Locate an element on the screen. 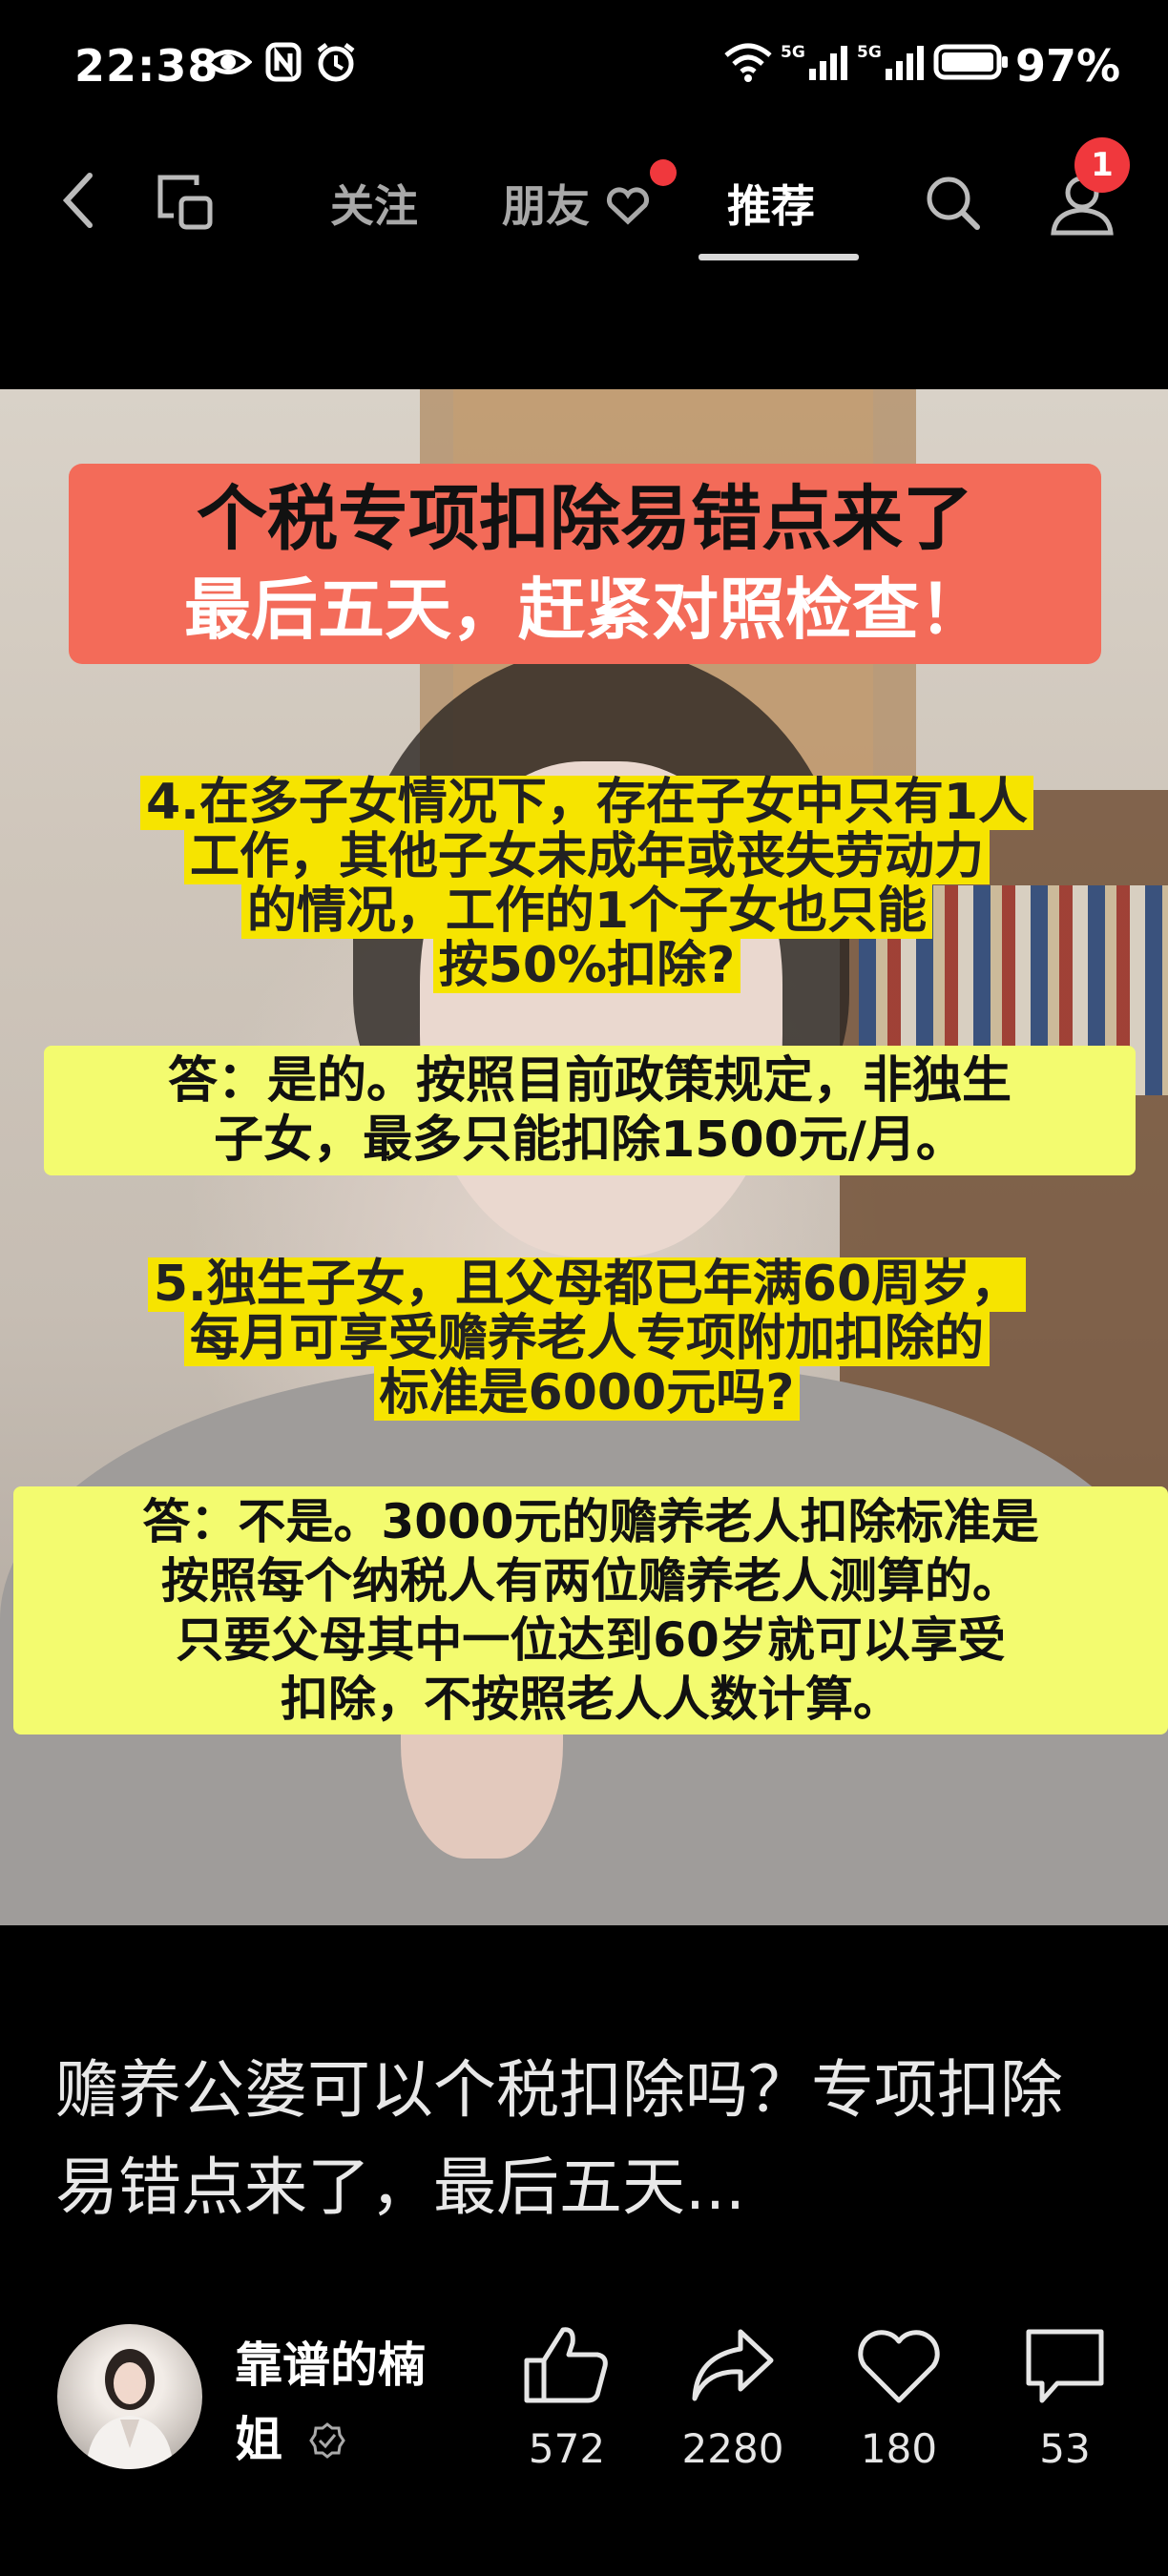 The width and height of the screenshot is (1168, 2576). back-icon is located at coordinates (78, 200).